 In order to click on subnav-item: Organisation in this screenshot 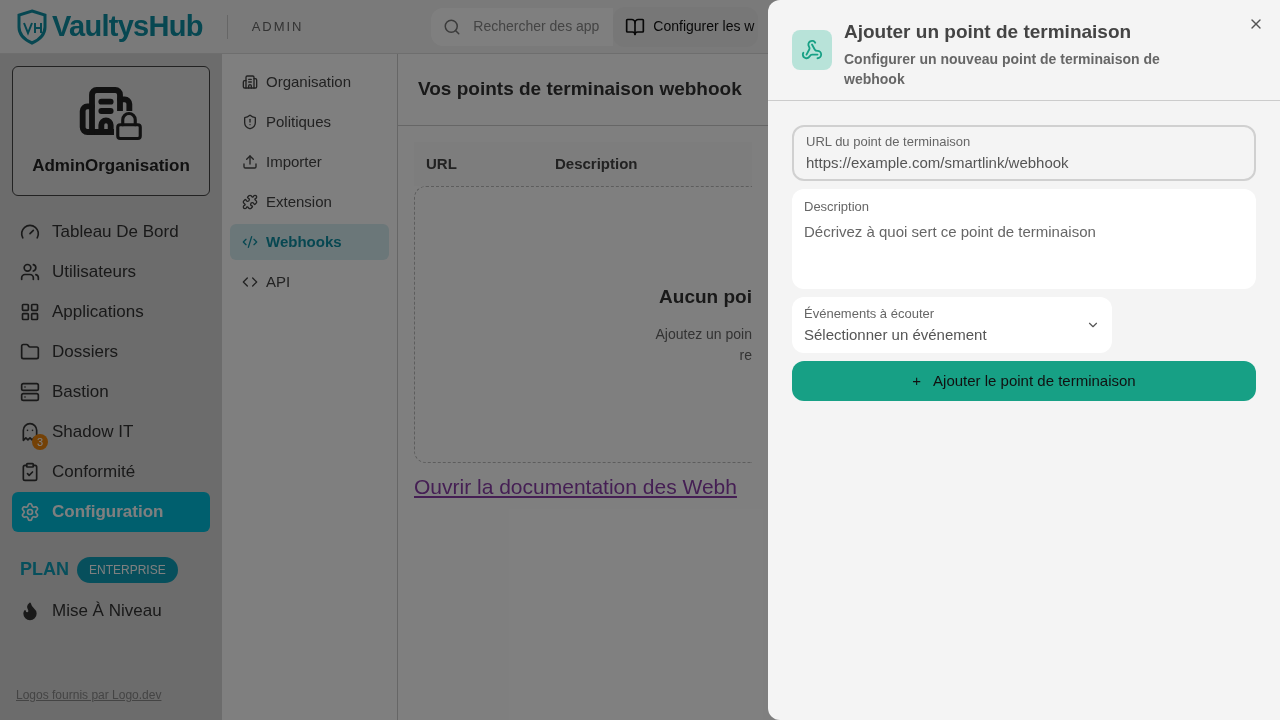, I will do `click(309, 82)`.